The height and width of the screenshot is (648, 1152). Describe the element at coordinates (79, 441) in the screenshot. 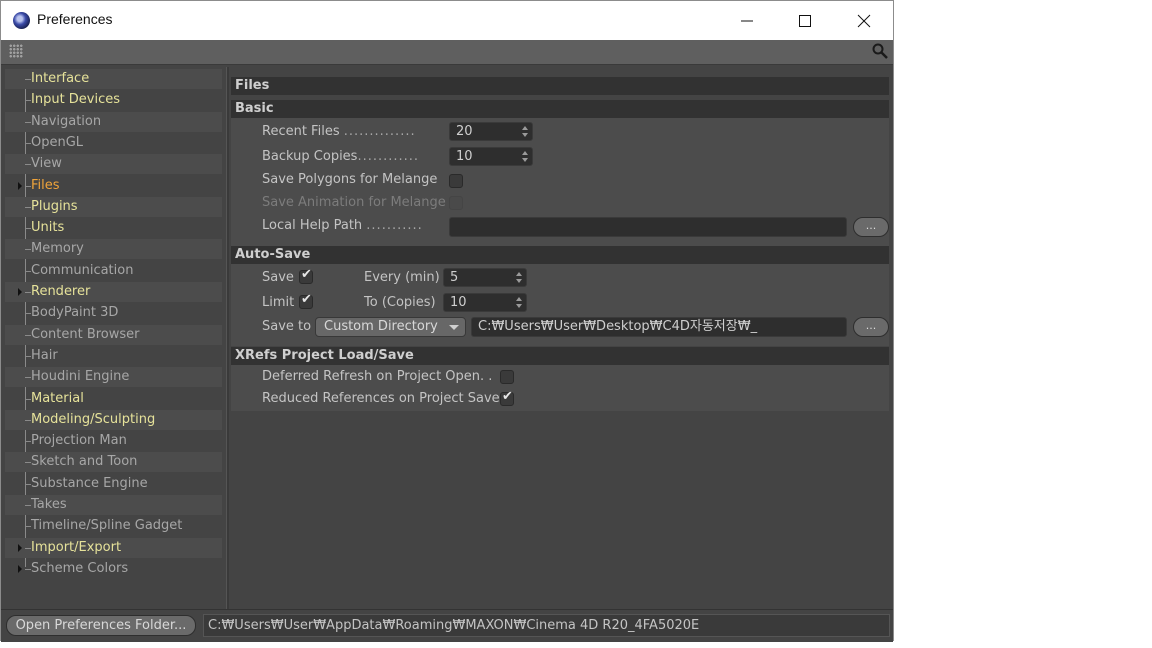

I see `sidebar-item-label: Projection Man` at that location.